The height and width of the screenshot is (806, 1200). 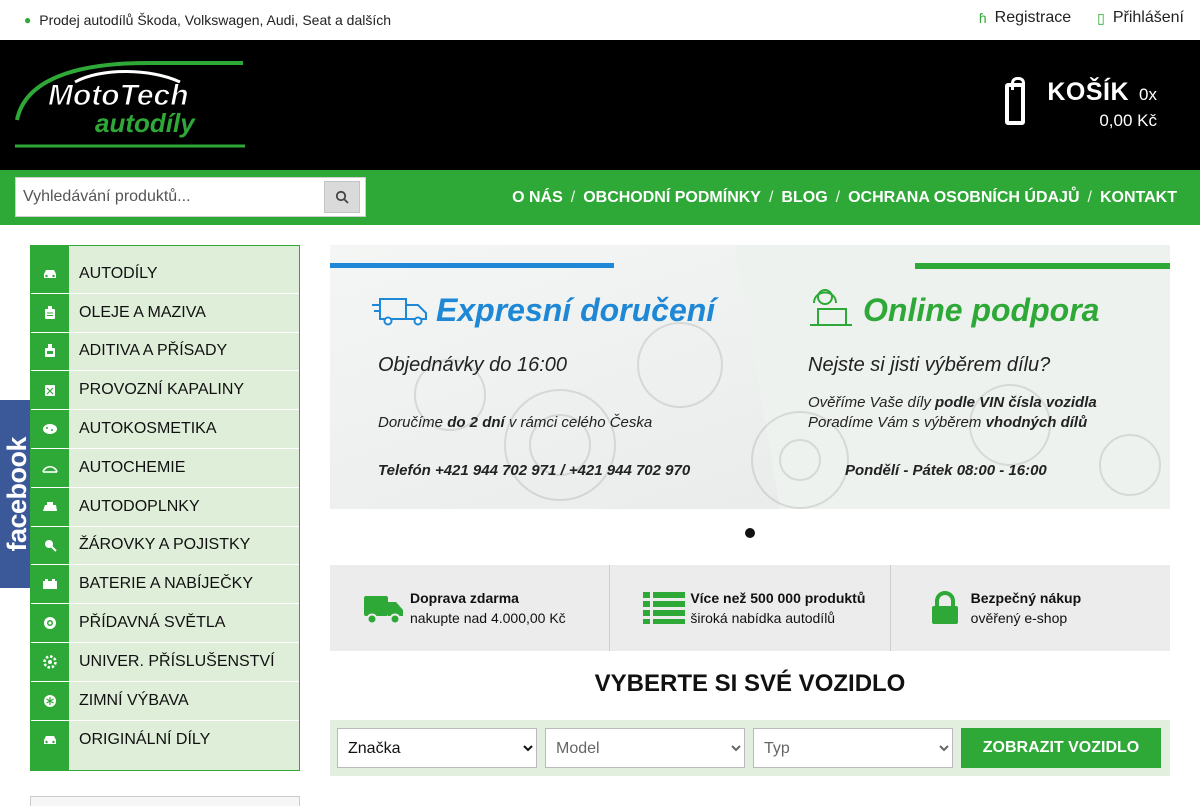 I want to click on category-zarovky: Žárovky a pojistky, so click(x=165, y=546).